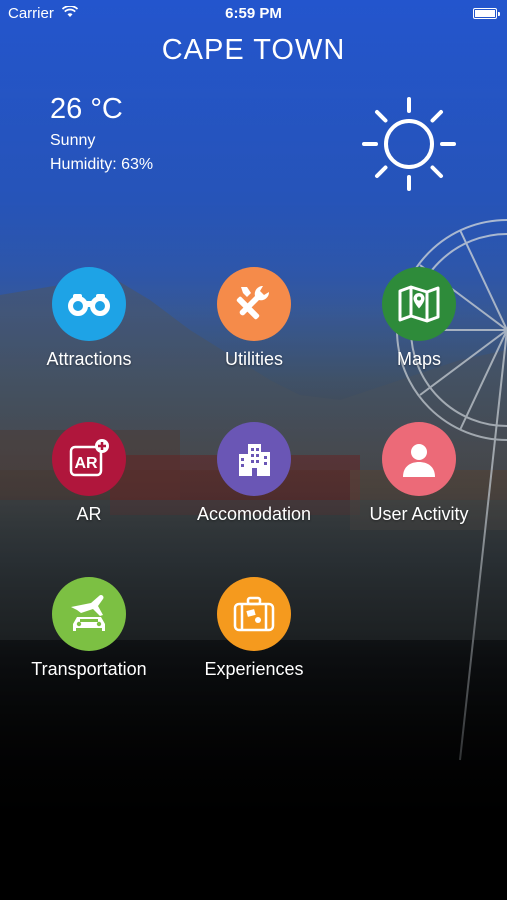  I want to click on user-activity-icon-circle, so click(419, 459).